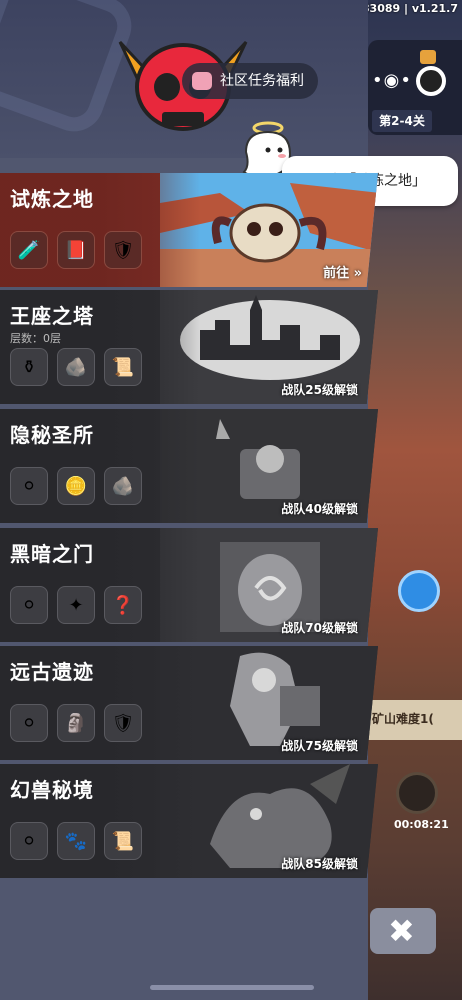  I want to click on reward-icons: ⚪ 🐾 📜, so click(76, 841).